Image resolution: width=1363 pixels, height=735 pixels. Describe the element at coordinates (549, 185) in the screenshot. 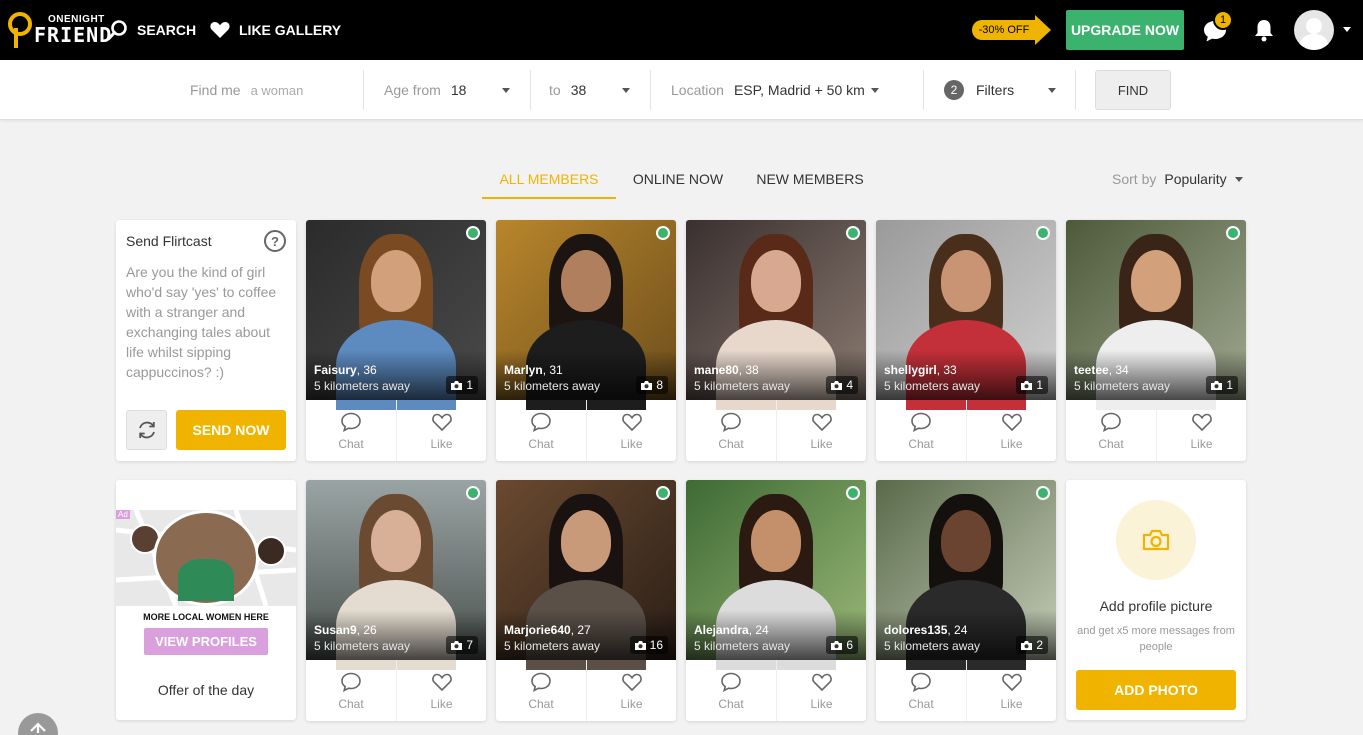

I see `tab-all-members: ALL MEMBERS` at that location.